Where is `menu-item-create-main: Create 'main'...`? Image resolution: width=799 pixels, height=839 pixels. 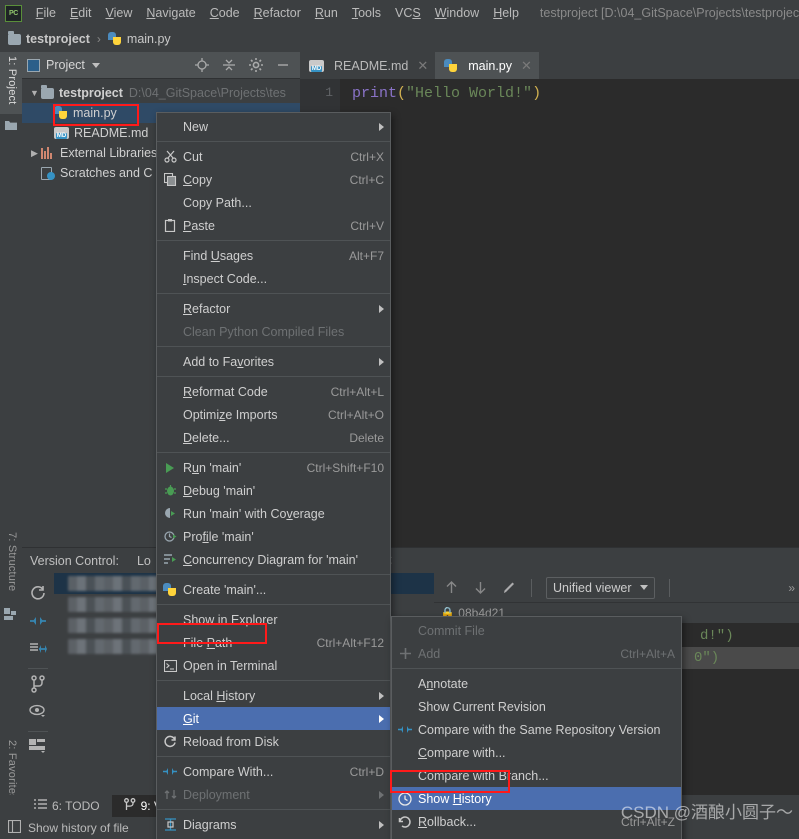 menu-item-create-main: Create 'main'... is located at coordinates (273, 589).